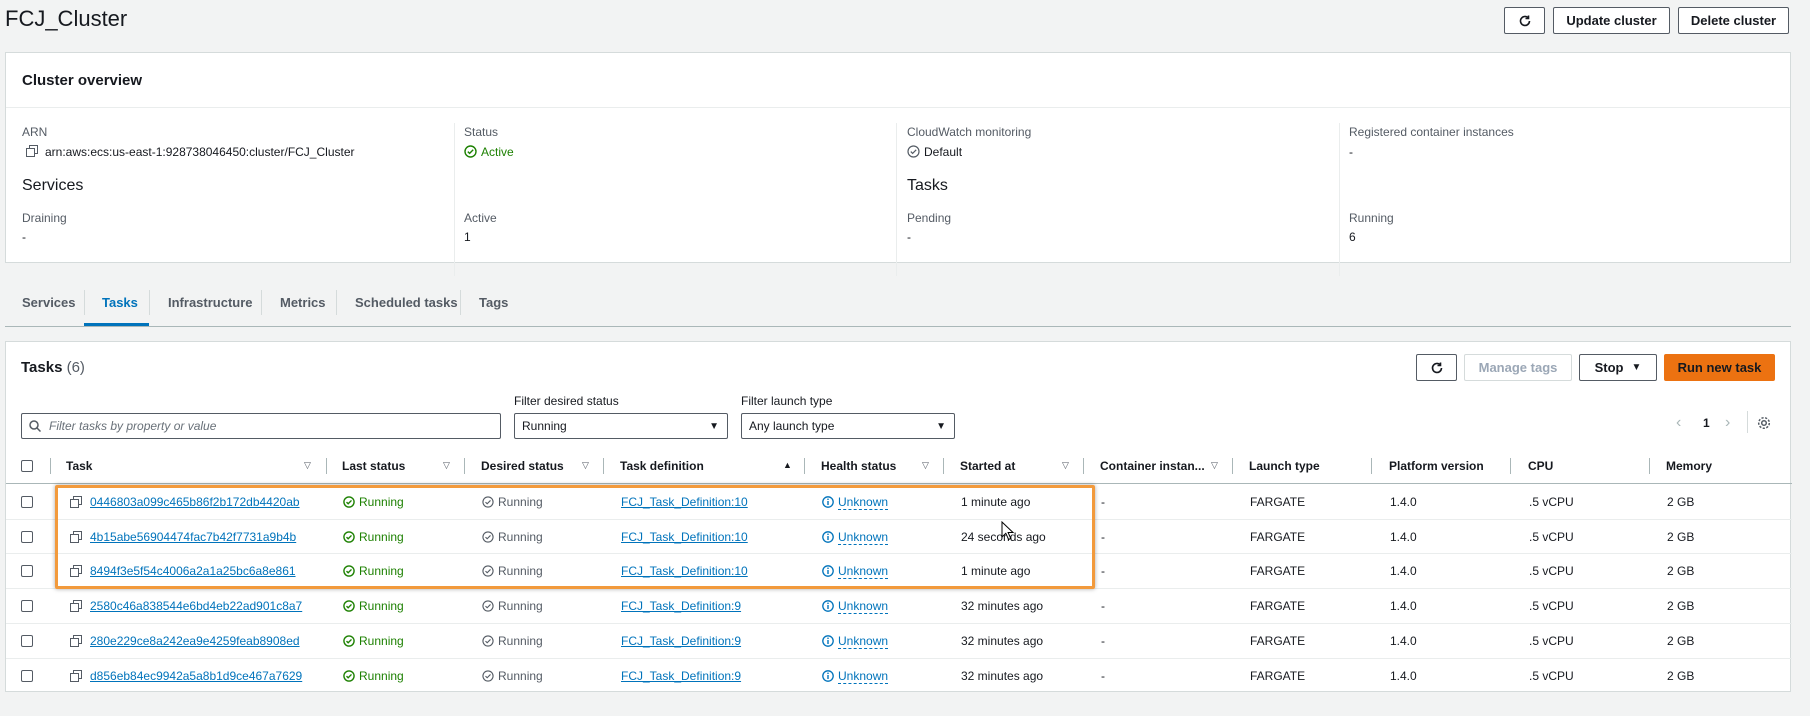 The width and height of the screenshot is (1810, 716). What do you see at coordinates (133, 426) in the screenshot?
I see `search-placeholder: Filter tasks by property or value` at bounding box center [133, 426].